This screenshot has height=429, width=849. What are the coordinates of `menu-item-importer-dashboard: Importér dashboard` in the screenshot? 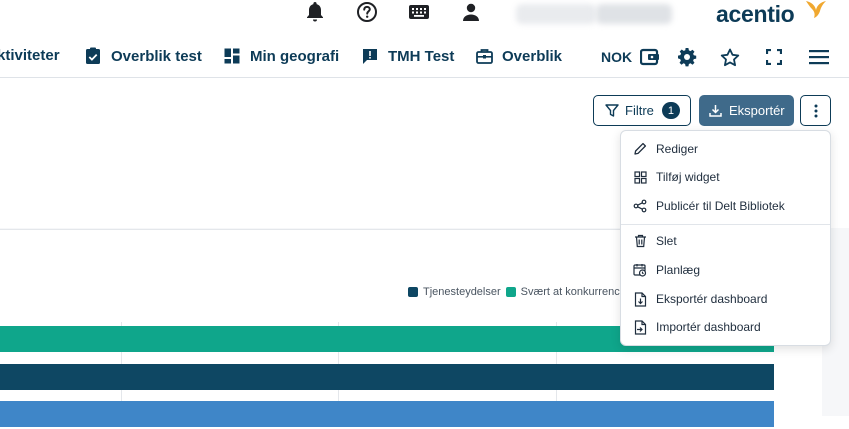 It's located at (725, 327).